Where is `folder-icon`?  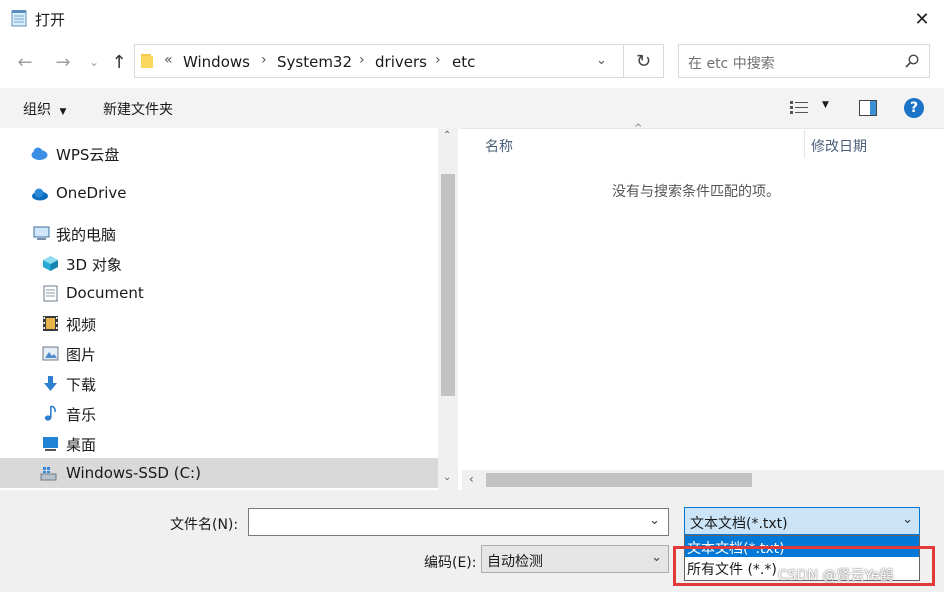 folder-icon is located at coordinates (147, 61).